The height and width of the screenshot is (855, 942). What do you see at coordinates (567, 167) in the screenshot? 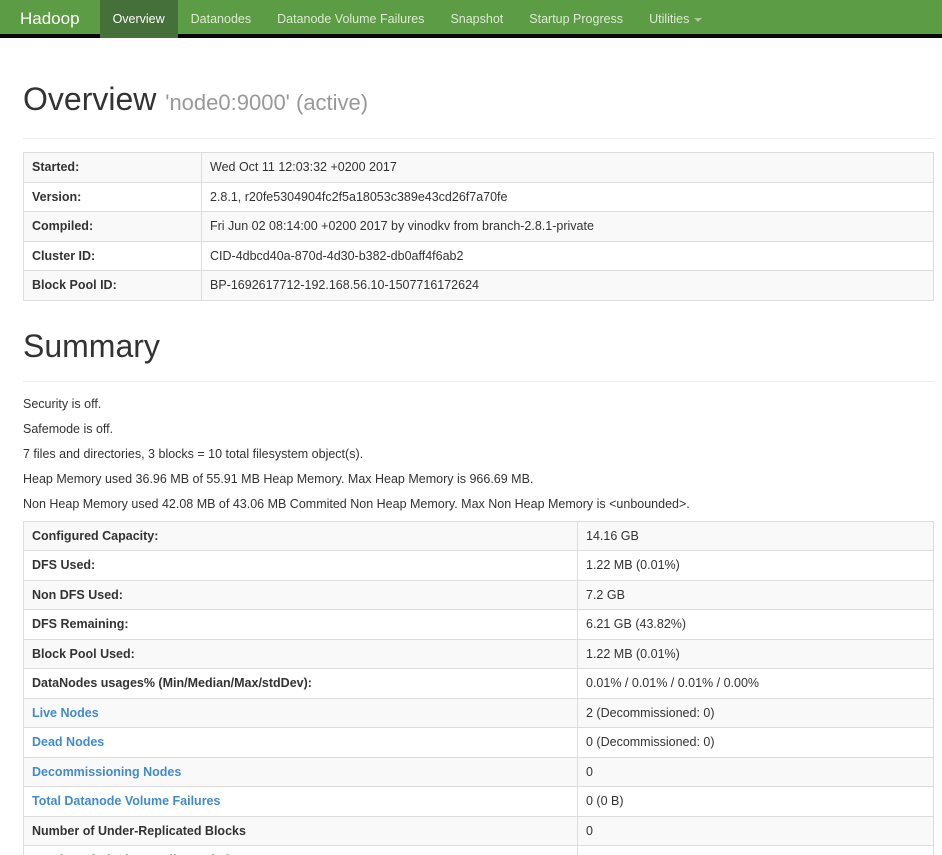
I see `row-value: Wed Oct 11 12:03:32 +0200 2017` at bounding box center [567, 167].